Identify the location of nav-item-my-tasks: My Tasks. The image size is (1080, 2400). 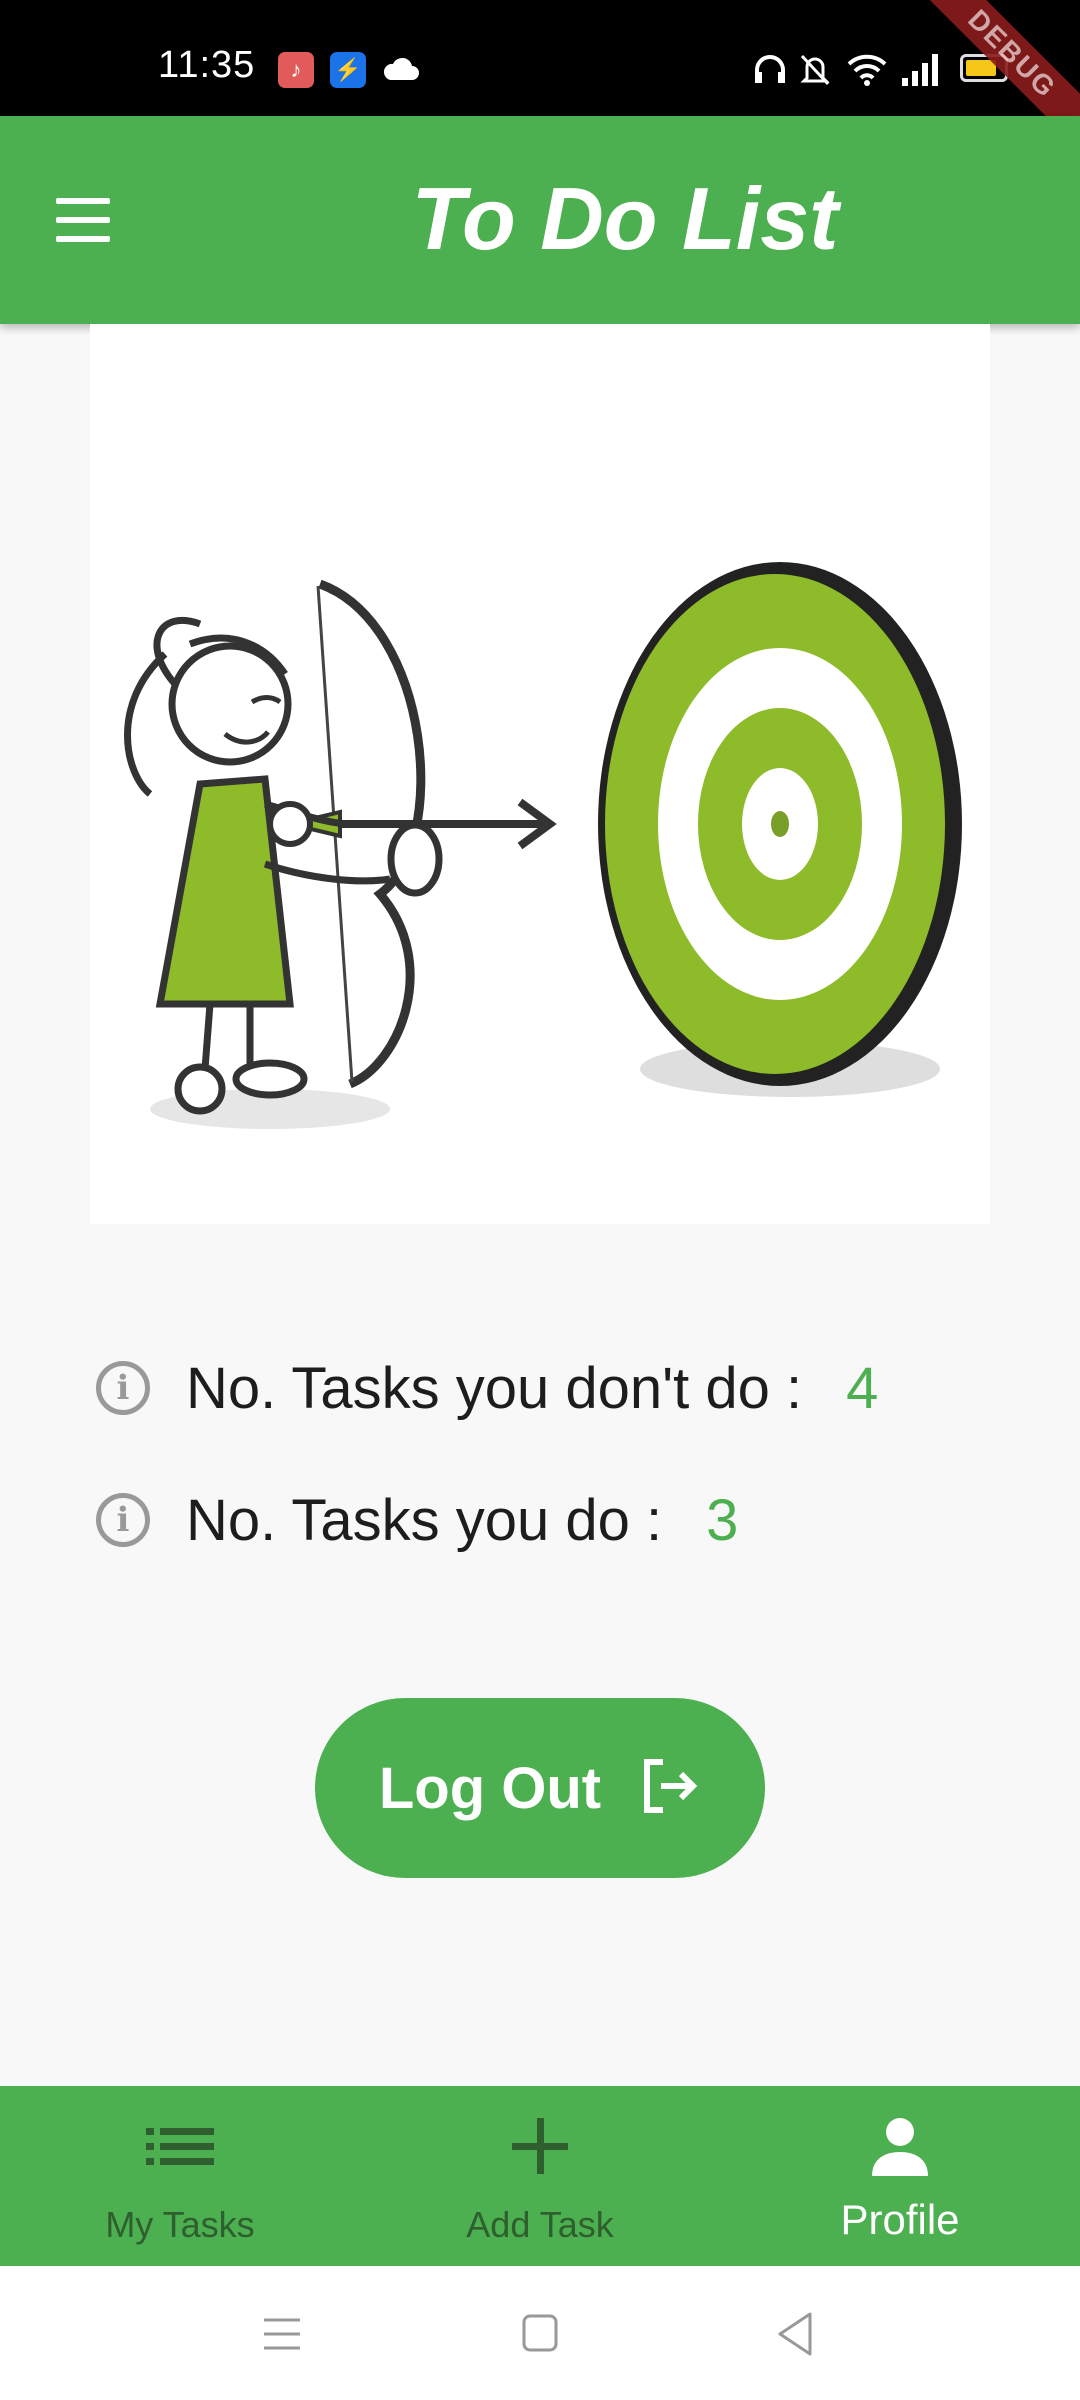
(180, 2176).